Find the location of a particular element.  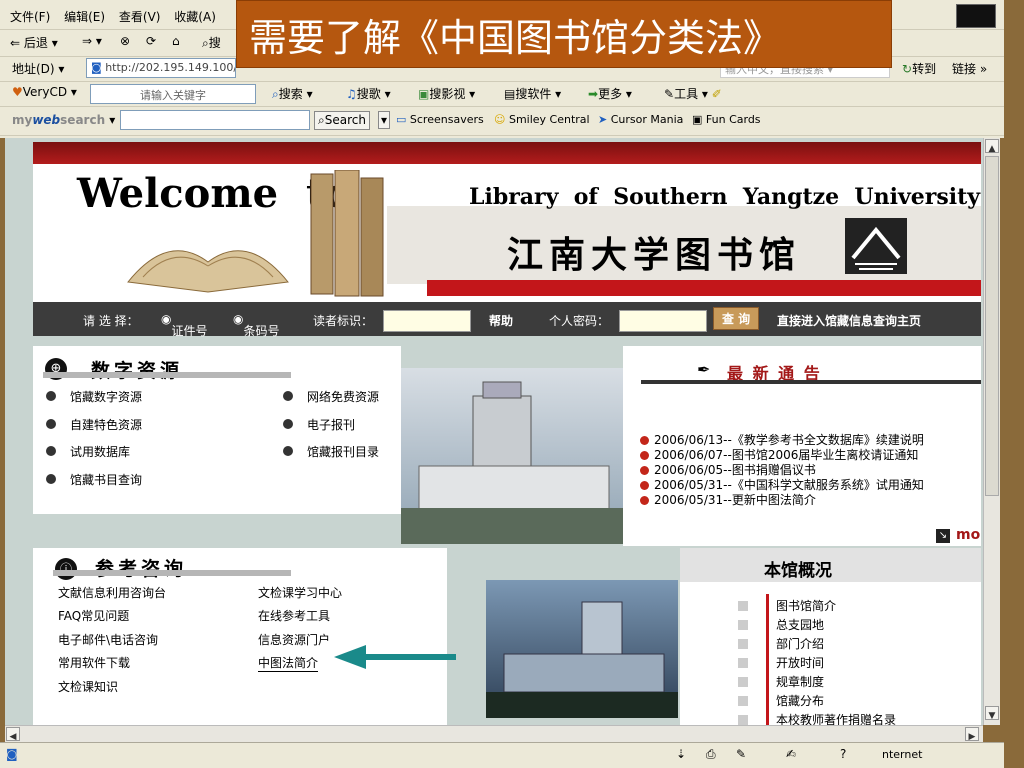

clc-intro-link: 中图法简介 is located at coordinates (288, 663).